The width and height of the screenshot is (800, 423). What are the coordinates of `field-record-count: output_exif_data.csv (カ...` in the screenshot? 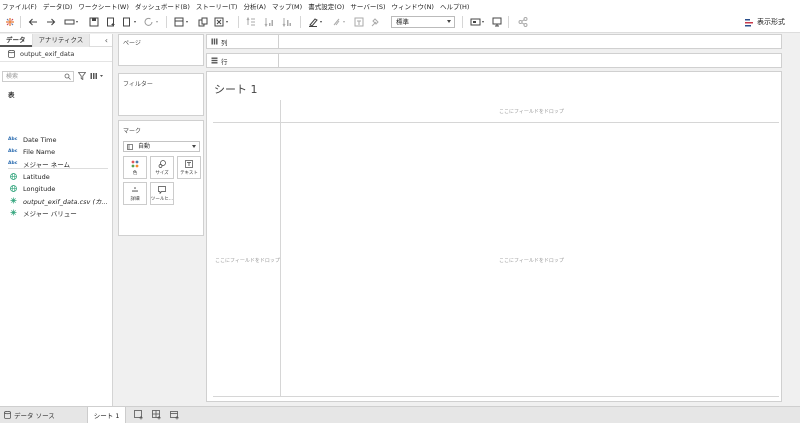 It's located at (58, 200).